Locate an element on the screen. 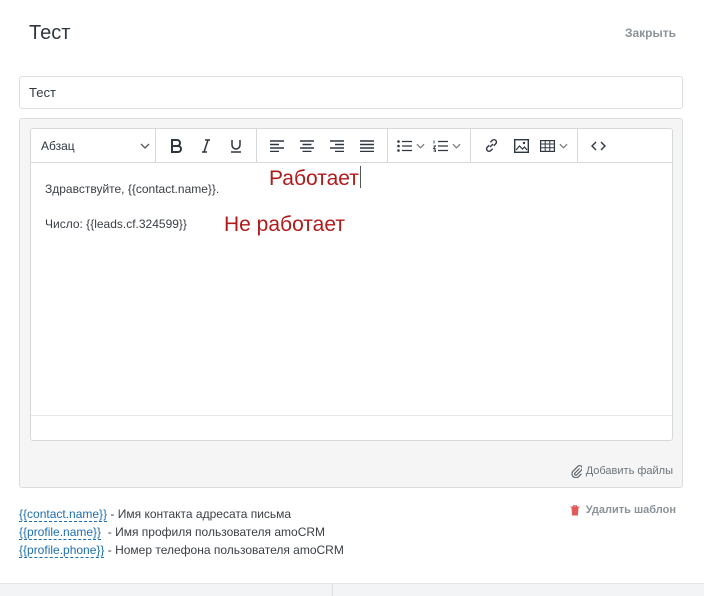 The width and height of the screenshot is (704, 596). template-name-input is located at coordinates (351, 92).